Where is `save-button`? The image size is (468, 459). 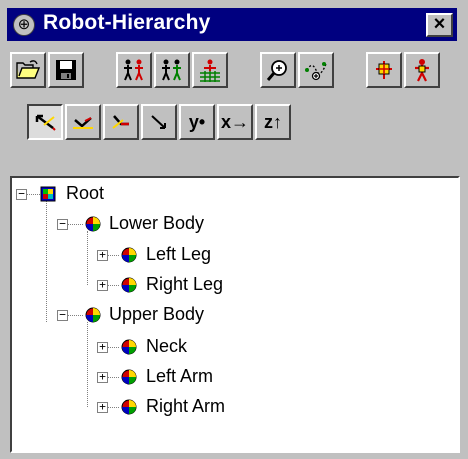 save-button is located at coordinates (66, 70).